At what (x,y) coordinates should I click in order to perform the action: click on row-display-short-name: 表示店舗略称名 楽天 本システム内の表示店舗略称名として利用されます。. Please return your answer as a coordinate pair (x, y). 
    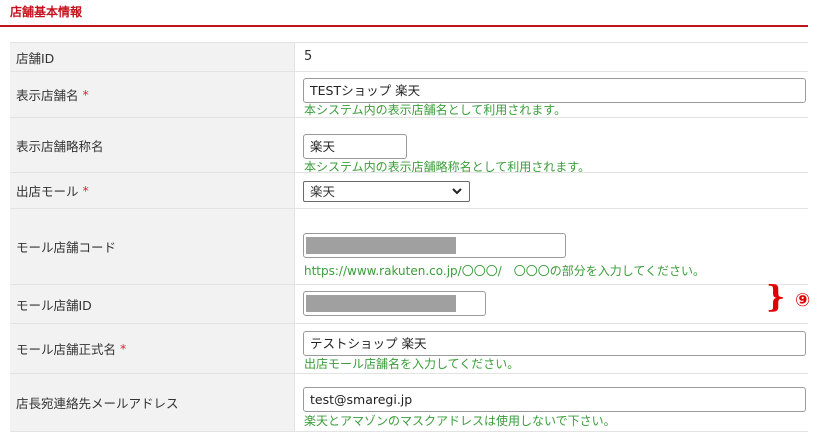
    Looking at the image, I should click on (409, 145).